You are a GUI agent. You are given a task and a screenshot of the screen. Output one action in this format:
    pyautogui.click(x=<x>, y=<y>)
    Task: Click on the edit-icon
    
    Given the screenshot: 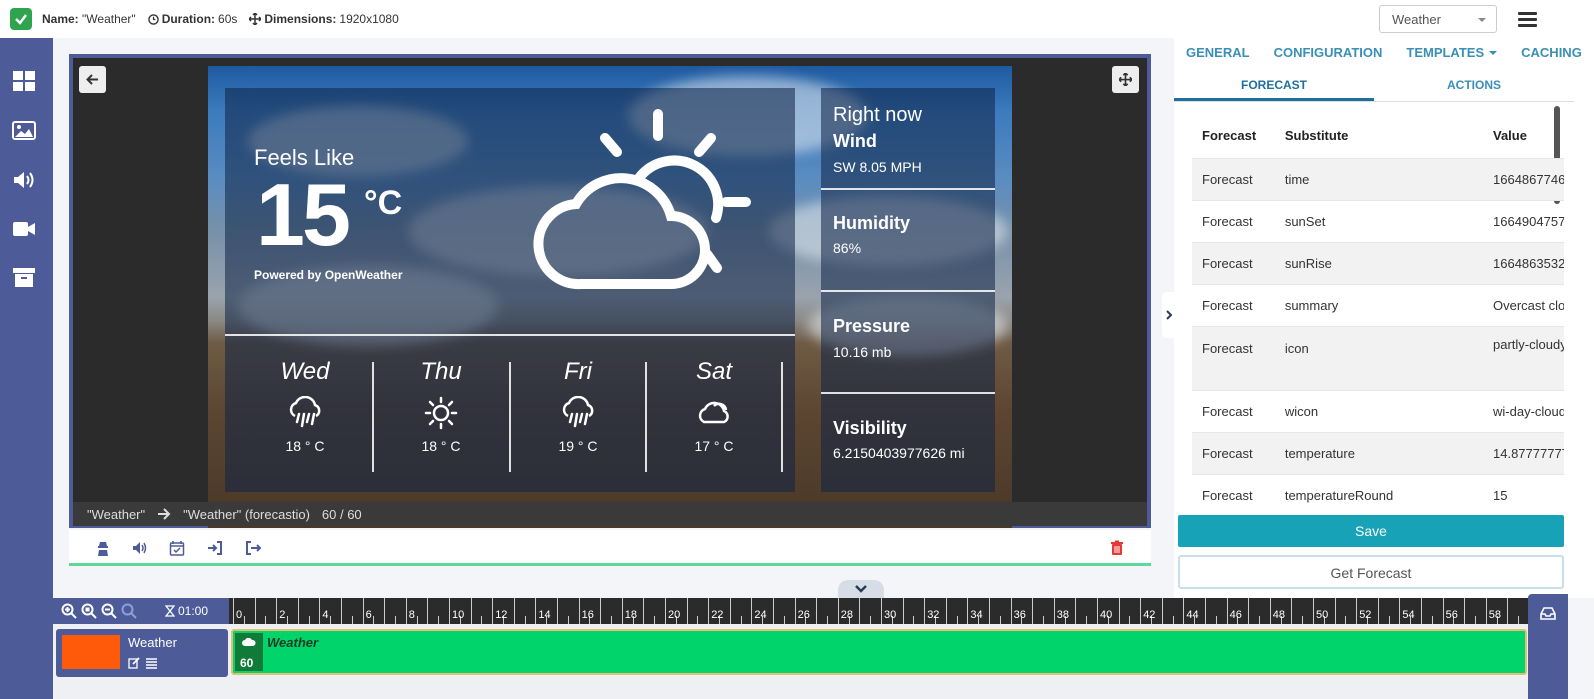 What is the action you would take?
    pyautogui.click(x=134, y=663)
    